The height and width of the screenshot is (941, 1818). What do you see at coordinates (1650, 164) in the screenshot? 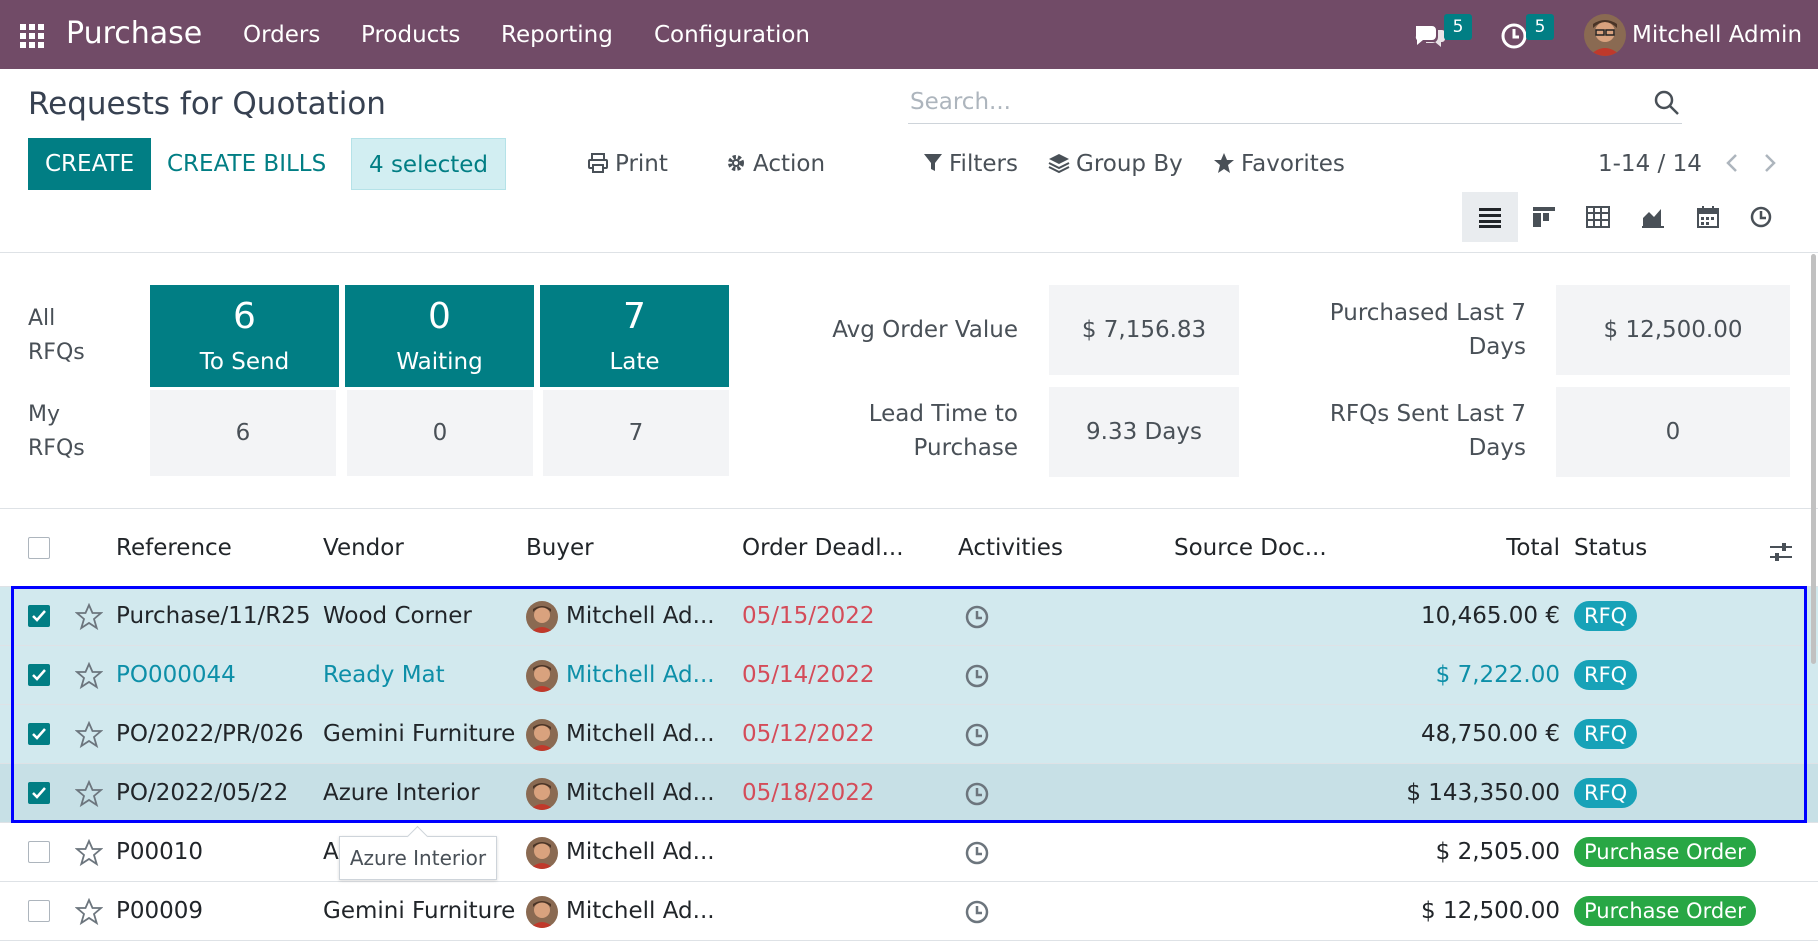
I see `pager-value: 1-14 / 14` at bounding box center [1650, 164].